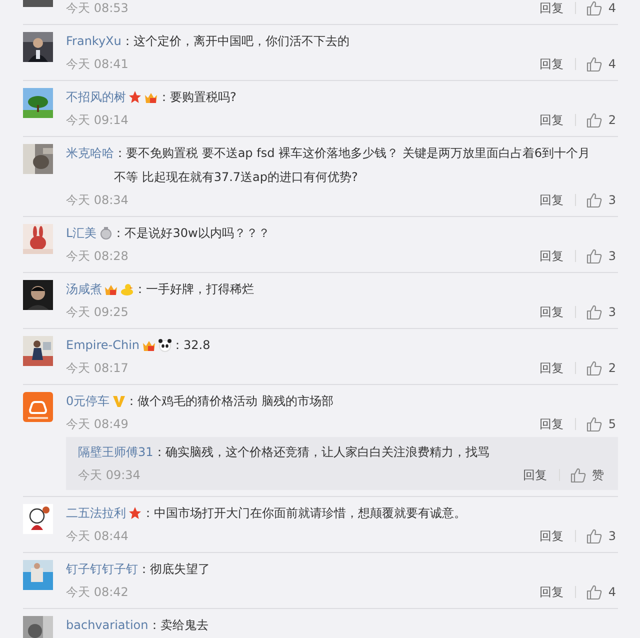 This screenshot has height=638, width=640. Describe the element at coordinates (96, 513) in the screenshot. I see `username-link: 二五法拉利` at that location.